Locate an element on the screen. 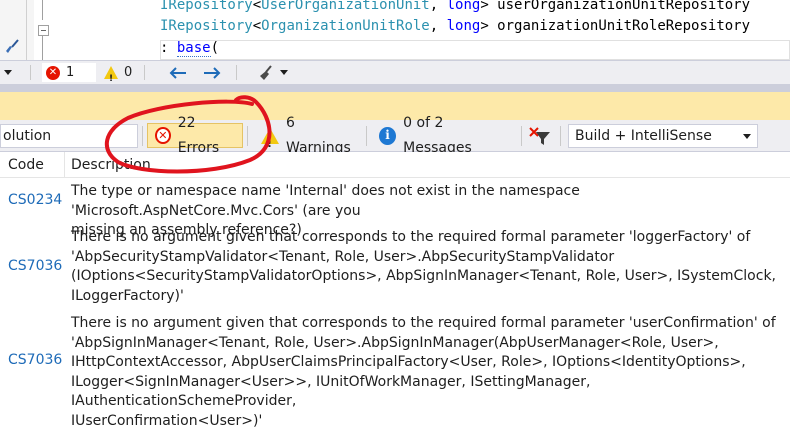 The height and width of the screenshot is (431, 790). error-count-label: 1 is located at coordinates (70, 72).